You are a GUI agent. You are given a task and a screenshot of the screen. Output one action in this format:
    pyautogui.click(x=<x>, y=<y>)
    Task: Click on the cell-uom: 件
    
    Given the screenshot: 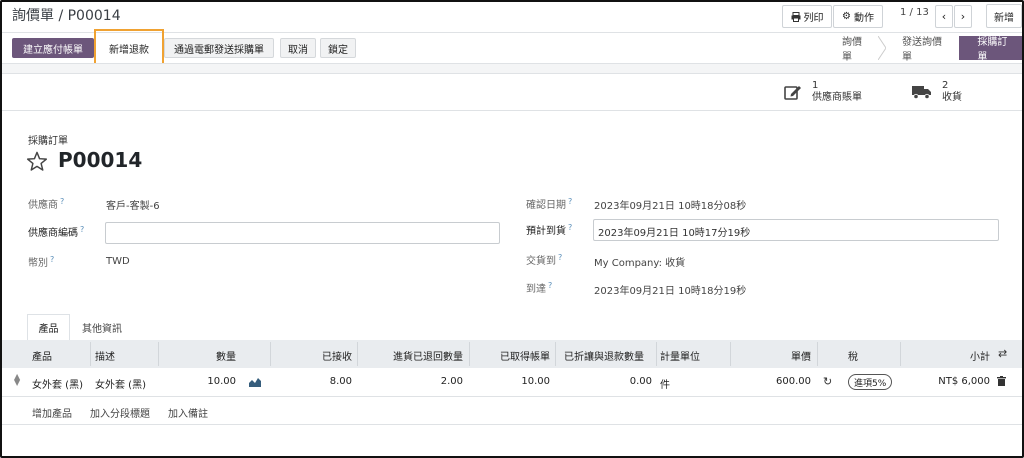 What is the action you would take?
    pyautogui.click(x=665, y=383)
    